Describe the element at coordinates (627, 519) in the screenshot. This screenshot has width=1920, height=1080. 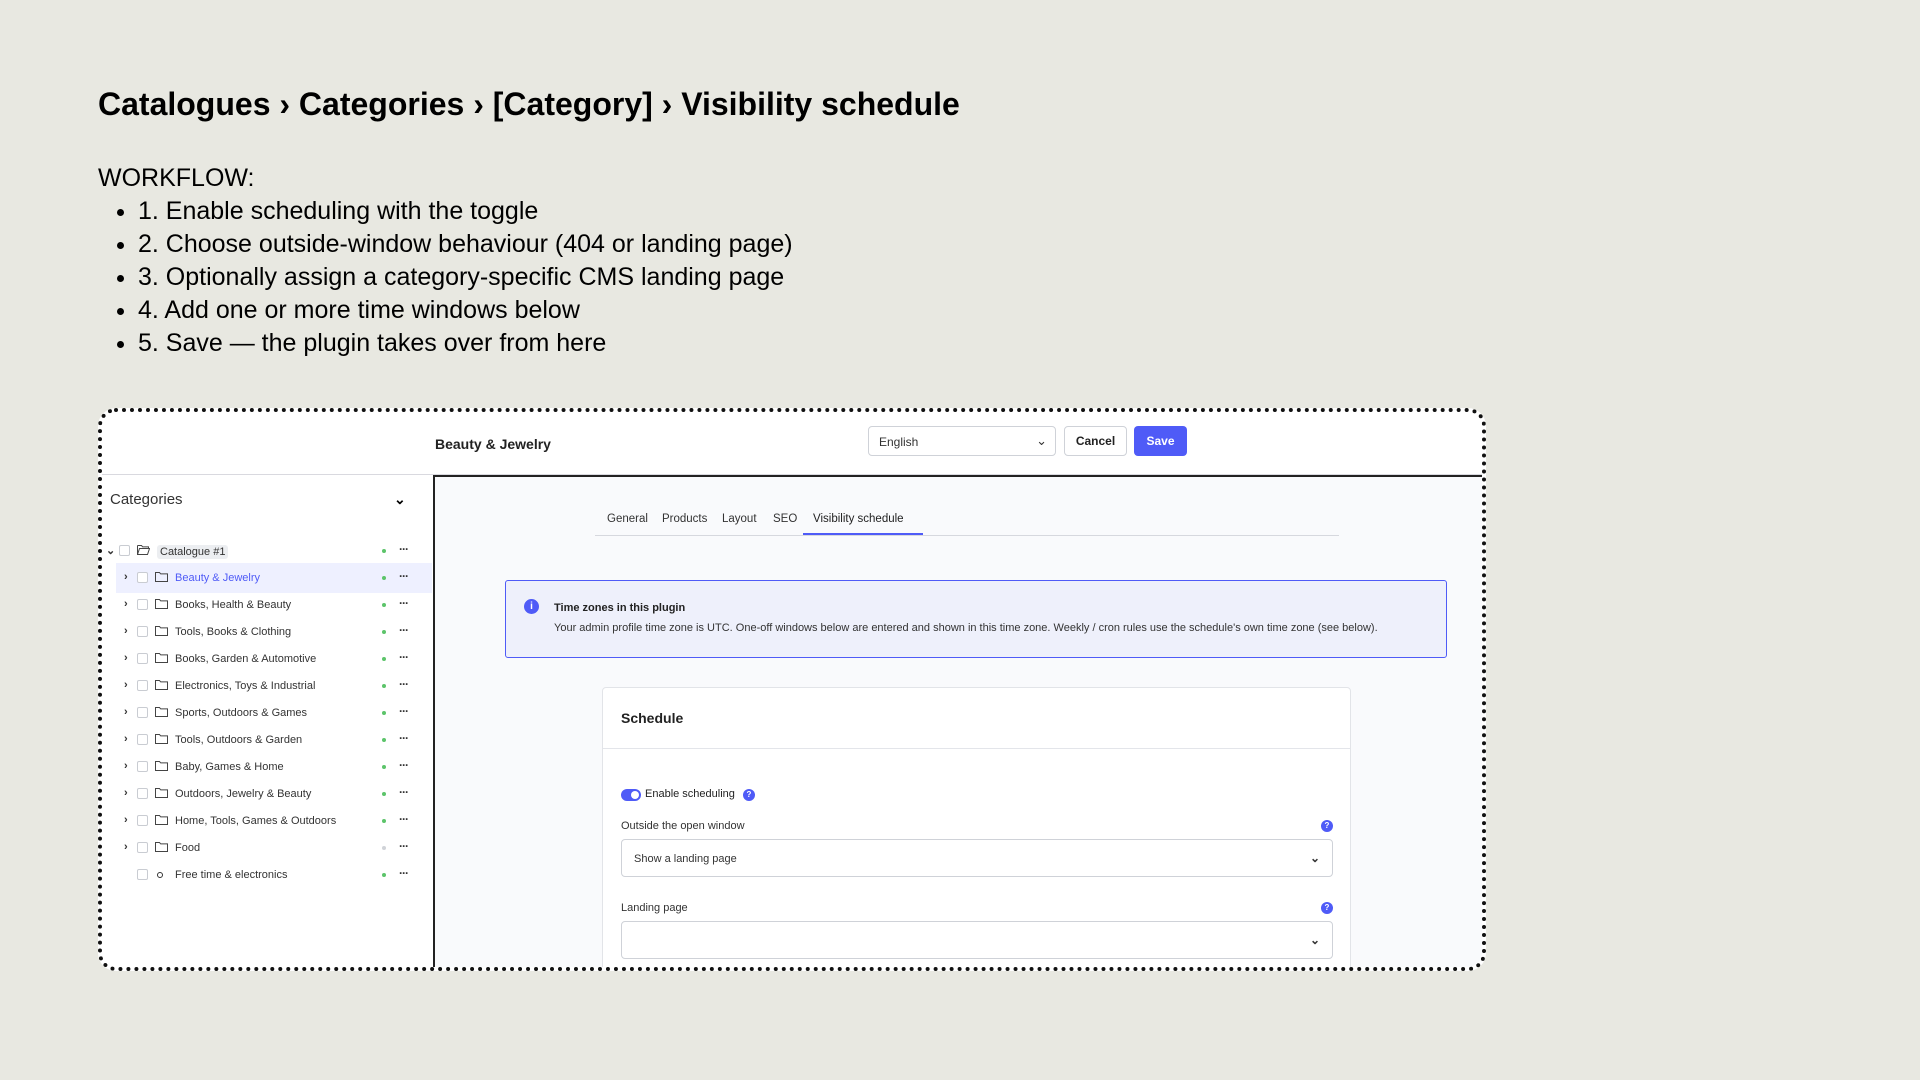
I see `tab-general: General` at that location.